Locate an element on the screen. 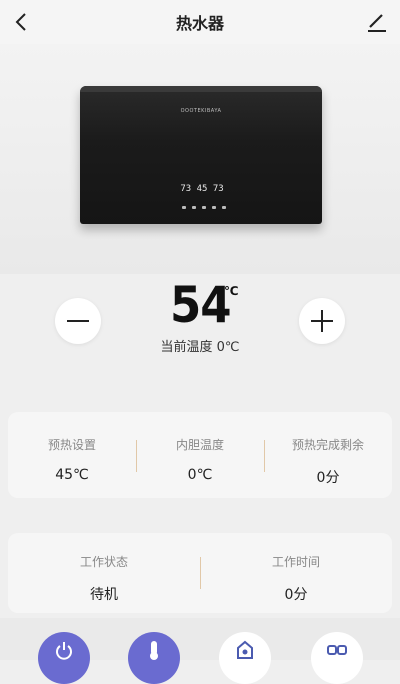 This screenshot has height=684, width=400. edit-icon is located at coordinates (377, 23).